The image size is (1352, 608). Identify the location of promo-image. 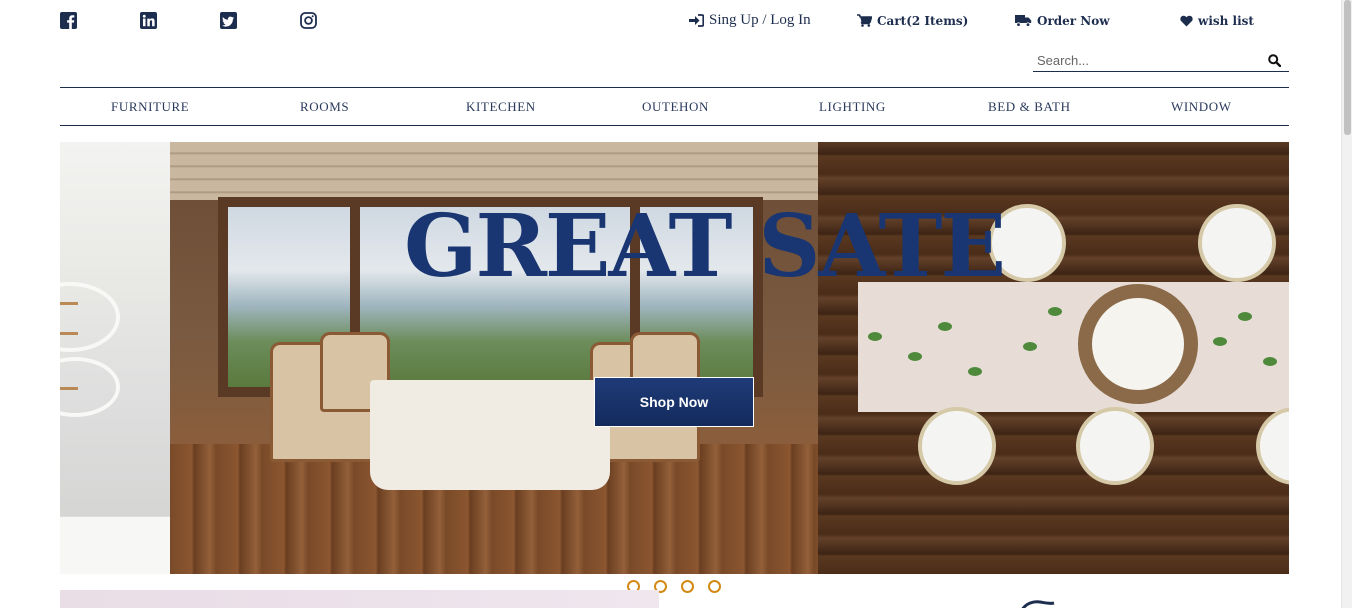
(359, 599).